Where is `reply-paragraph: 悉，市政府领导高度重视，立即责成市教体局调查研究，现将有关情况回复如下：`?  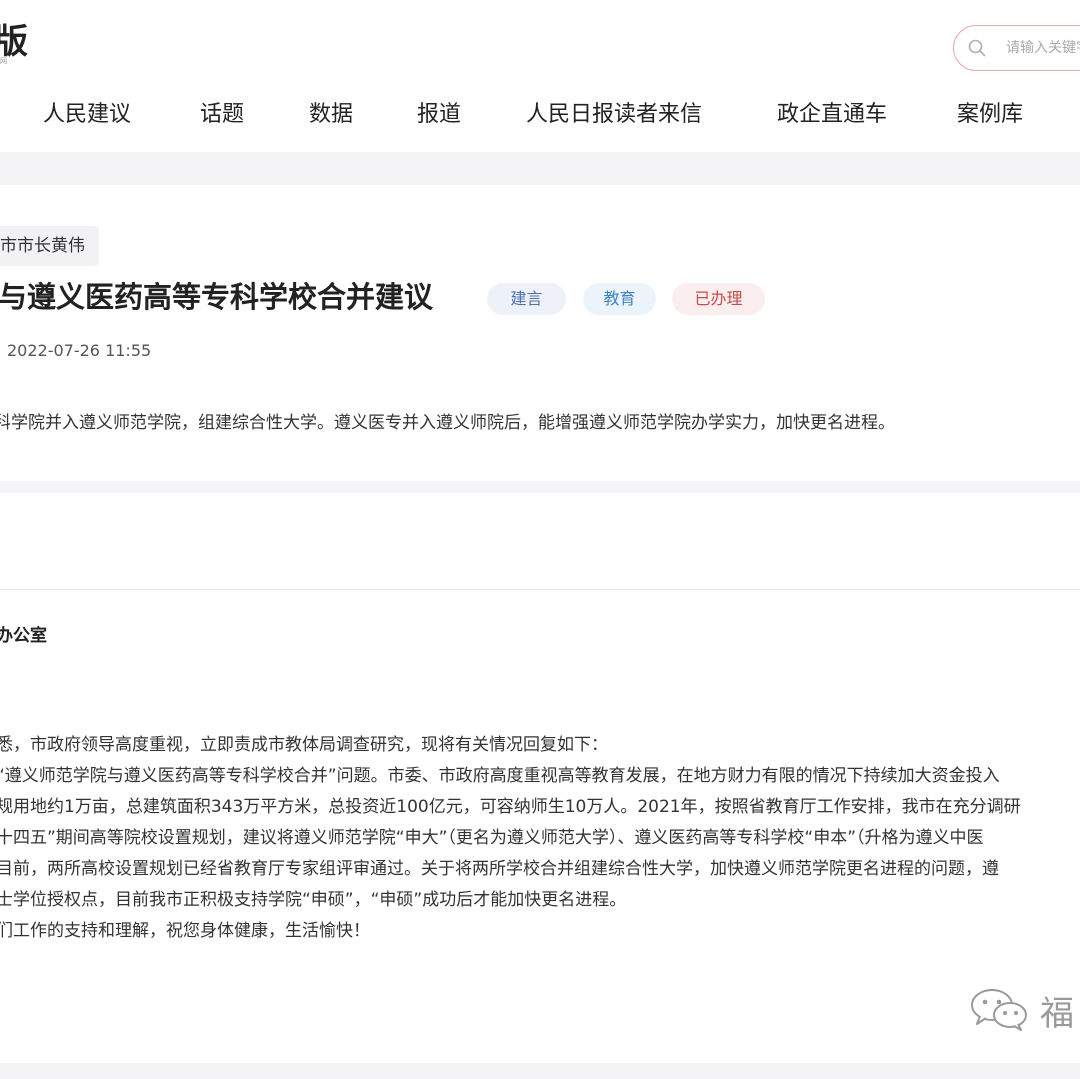
reply-paragraph: 悉，市政府领导高度重视，立即责成市教体局调查研究，现将有关情况回复如下： is located at coordinates (304, 745).